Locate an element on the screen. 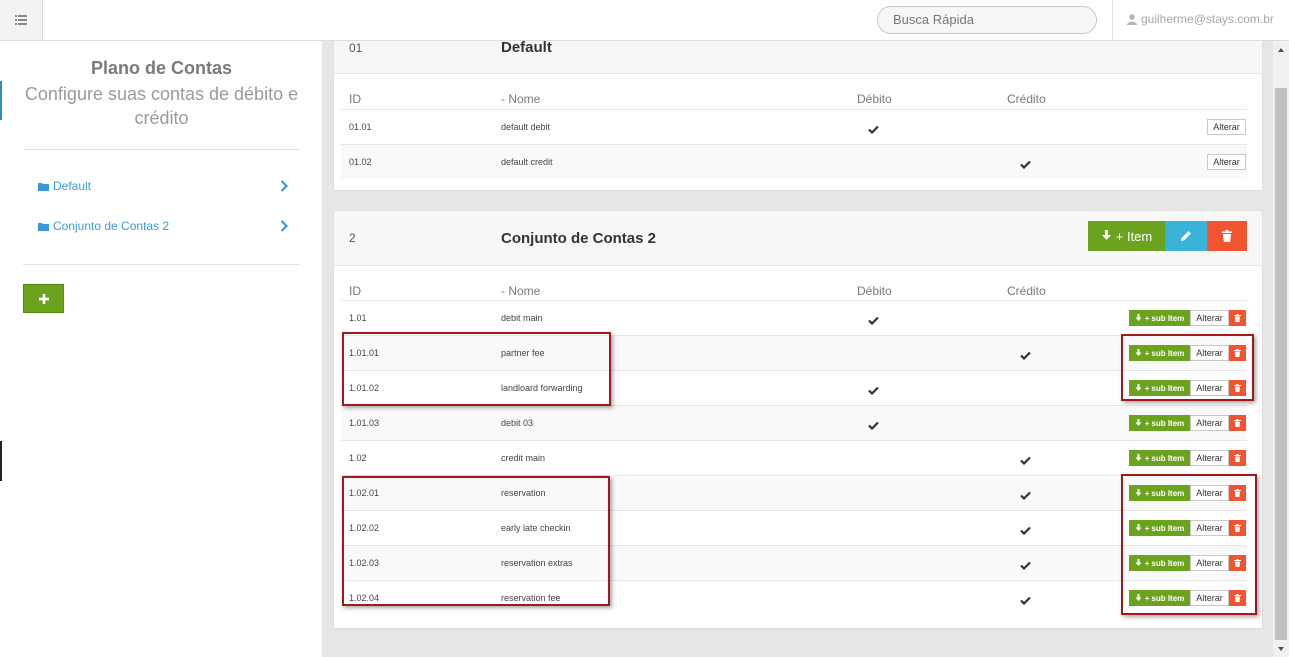 The width and height of the screenshot is (1289, 657). add-group-button is located at coordinates (43, 298).